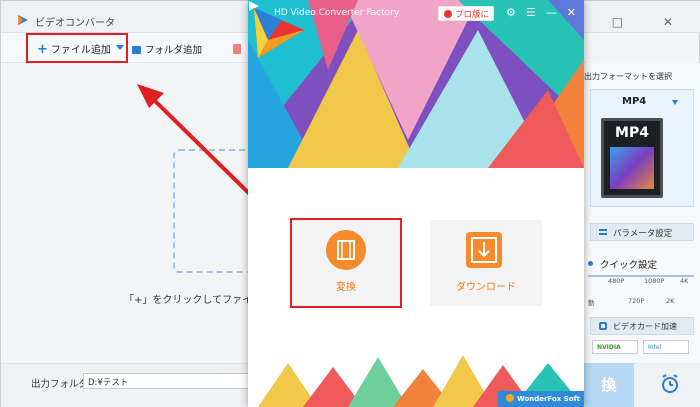 Image resolution: width=700 pixels, height=407 pixels. I want to click on main-window-title: ビデオコンバータ, so click(75, 23).